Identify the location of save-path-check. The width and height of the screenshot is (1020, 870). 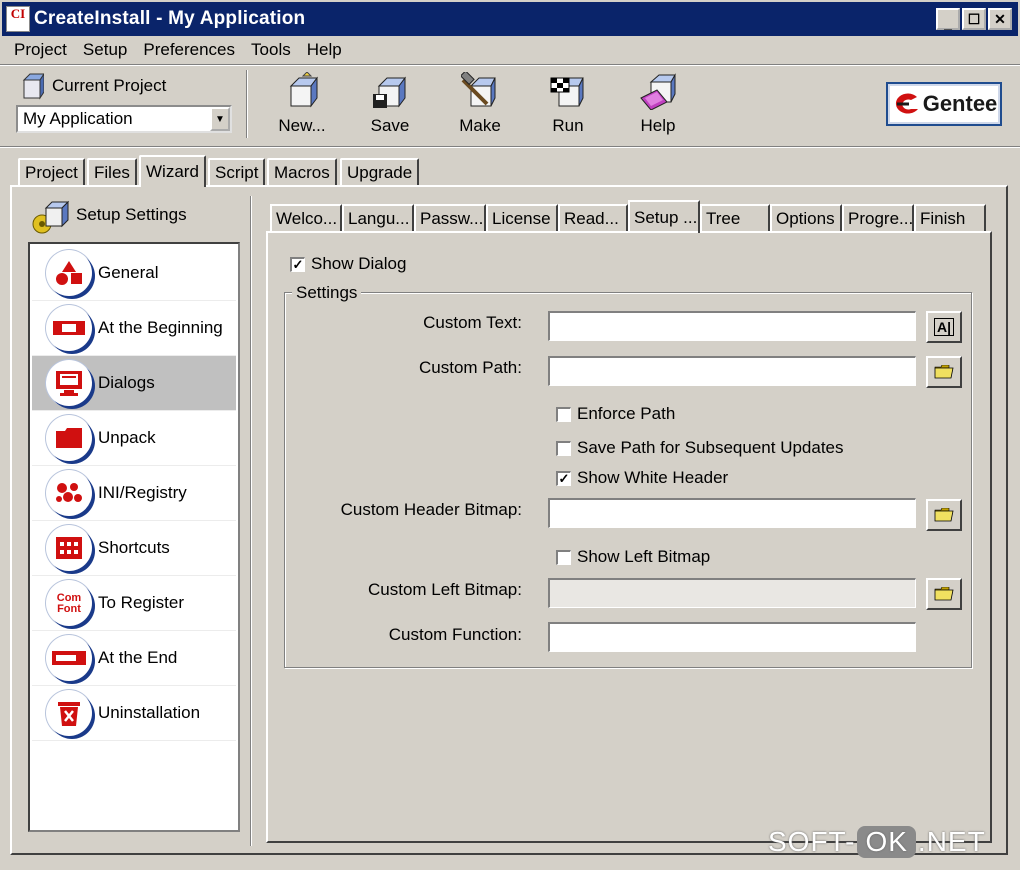
(563, 448).